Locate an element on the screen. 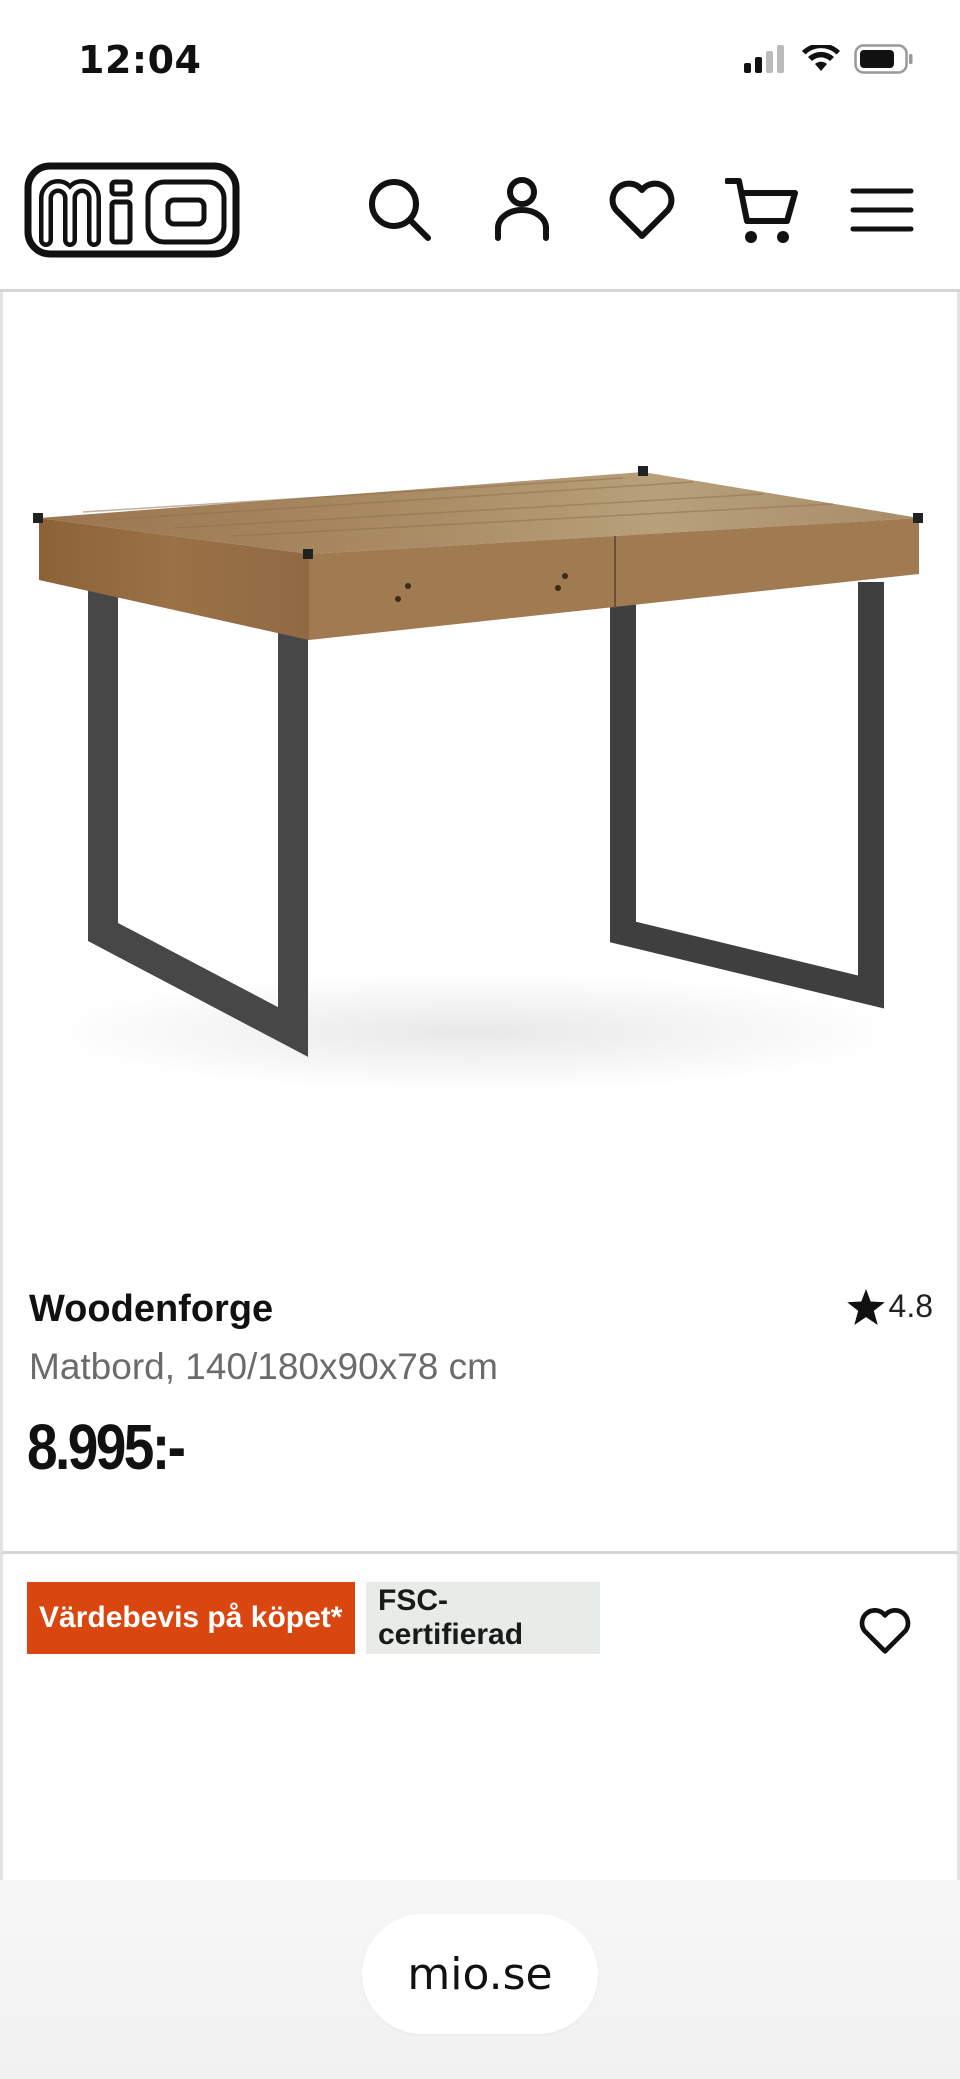 Image resolution: width=960 pixels, height=2079 pixels. cart-icon is located at coordinates (761, 210).